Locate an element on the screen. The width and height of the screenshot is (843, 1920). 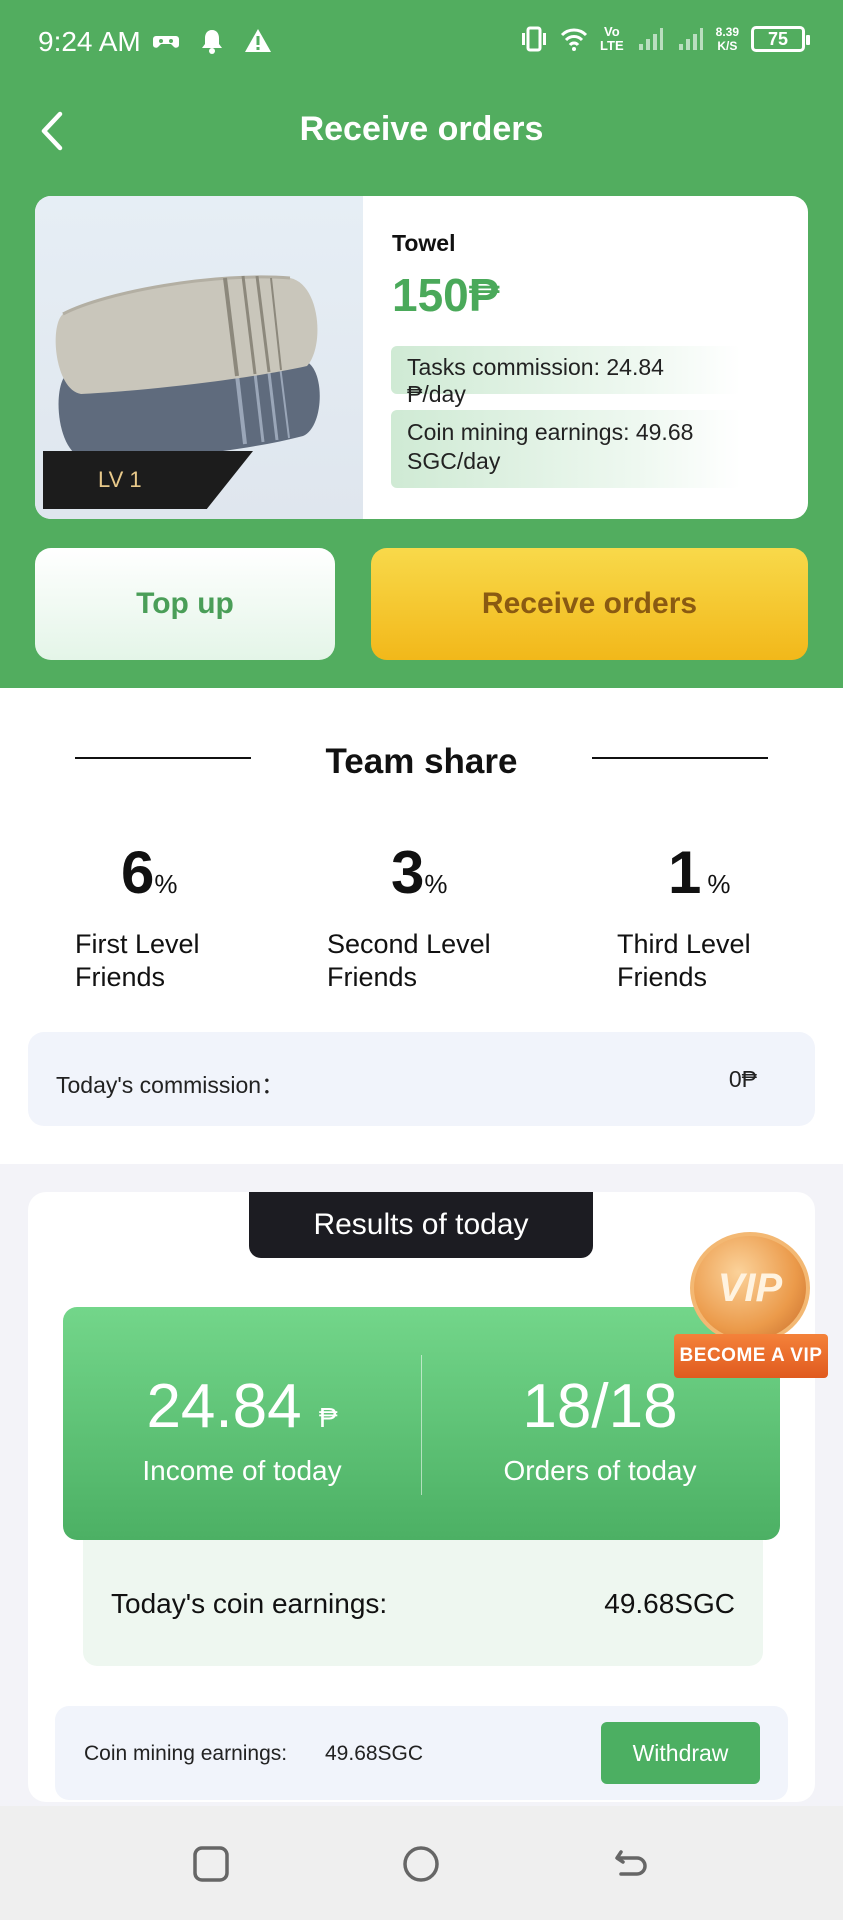
third-level-percent-value: 1 is located at coordinates (685, 872).